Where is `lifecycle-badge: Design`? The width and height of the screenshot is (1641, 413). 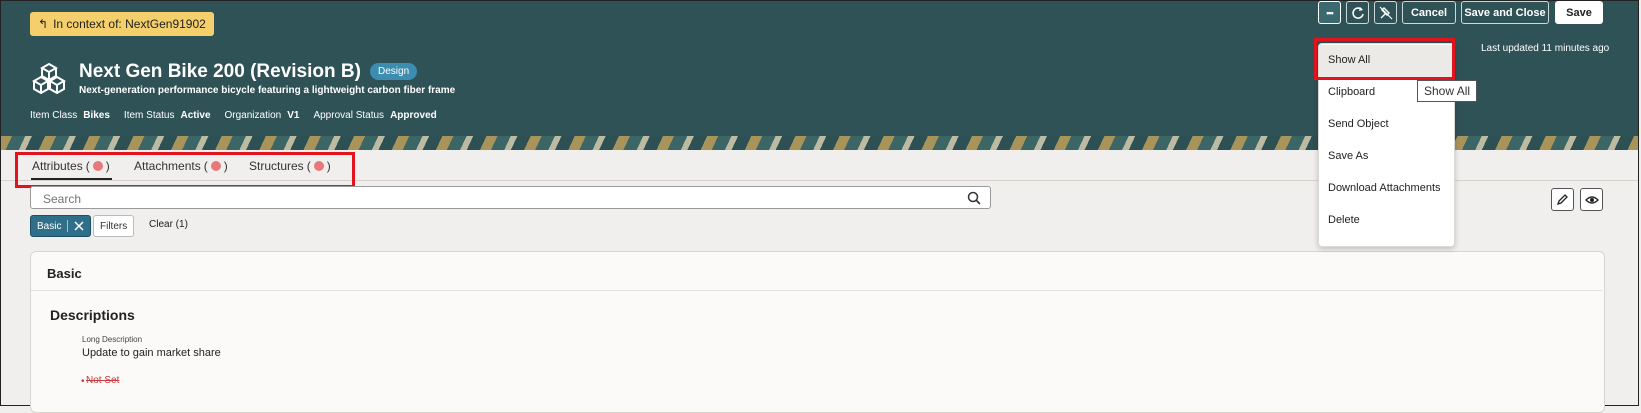
lifecycle-badge: Design is located at coordinates (394, 71).